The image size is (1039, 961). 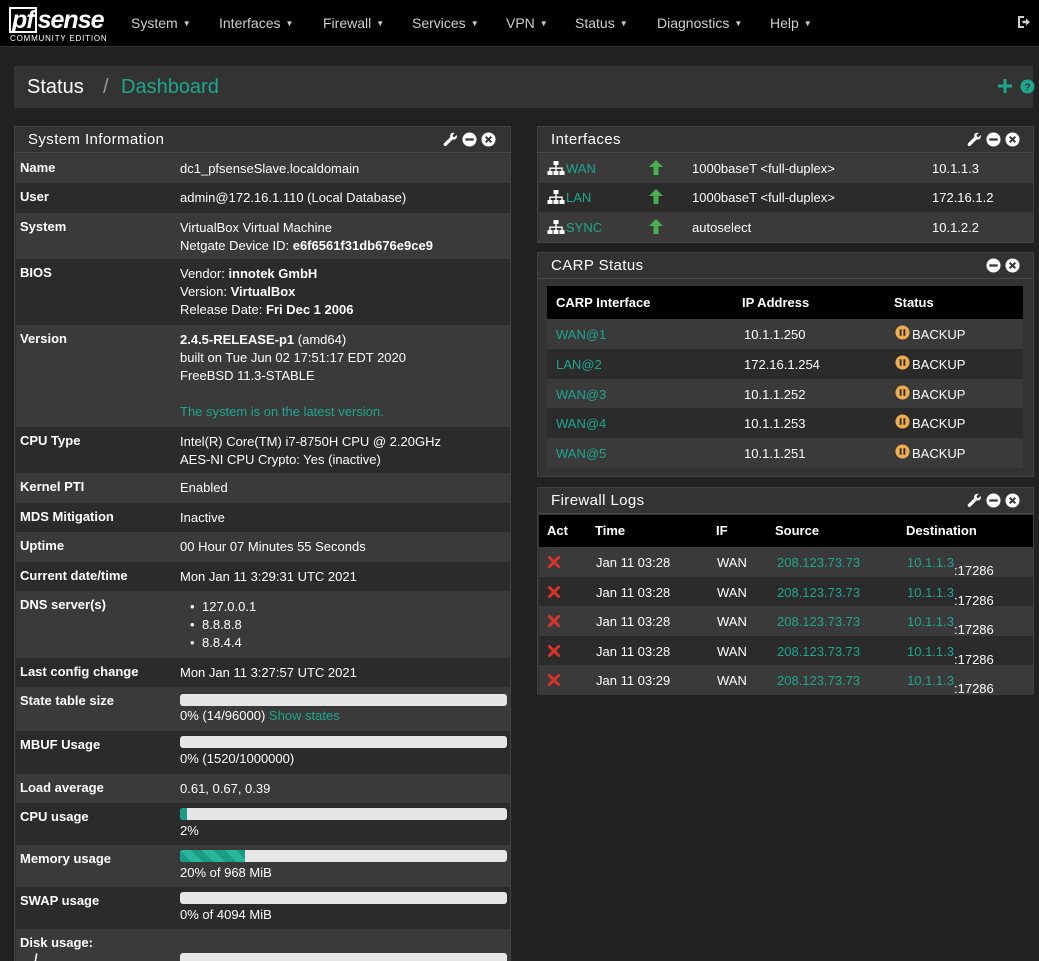 What do you see at coordinates (786, 197) in the screenshot?
I see `interface-row-lan: LAN 1000baseT <full-duplex> 172.16.1.2` at bounding box center [786, 197].